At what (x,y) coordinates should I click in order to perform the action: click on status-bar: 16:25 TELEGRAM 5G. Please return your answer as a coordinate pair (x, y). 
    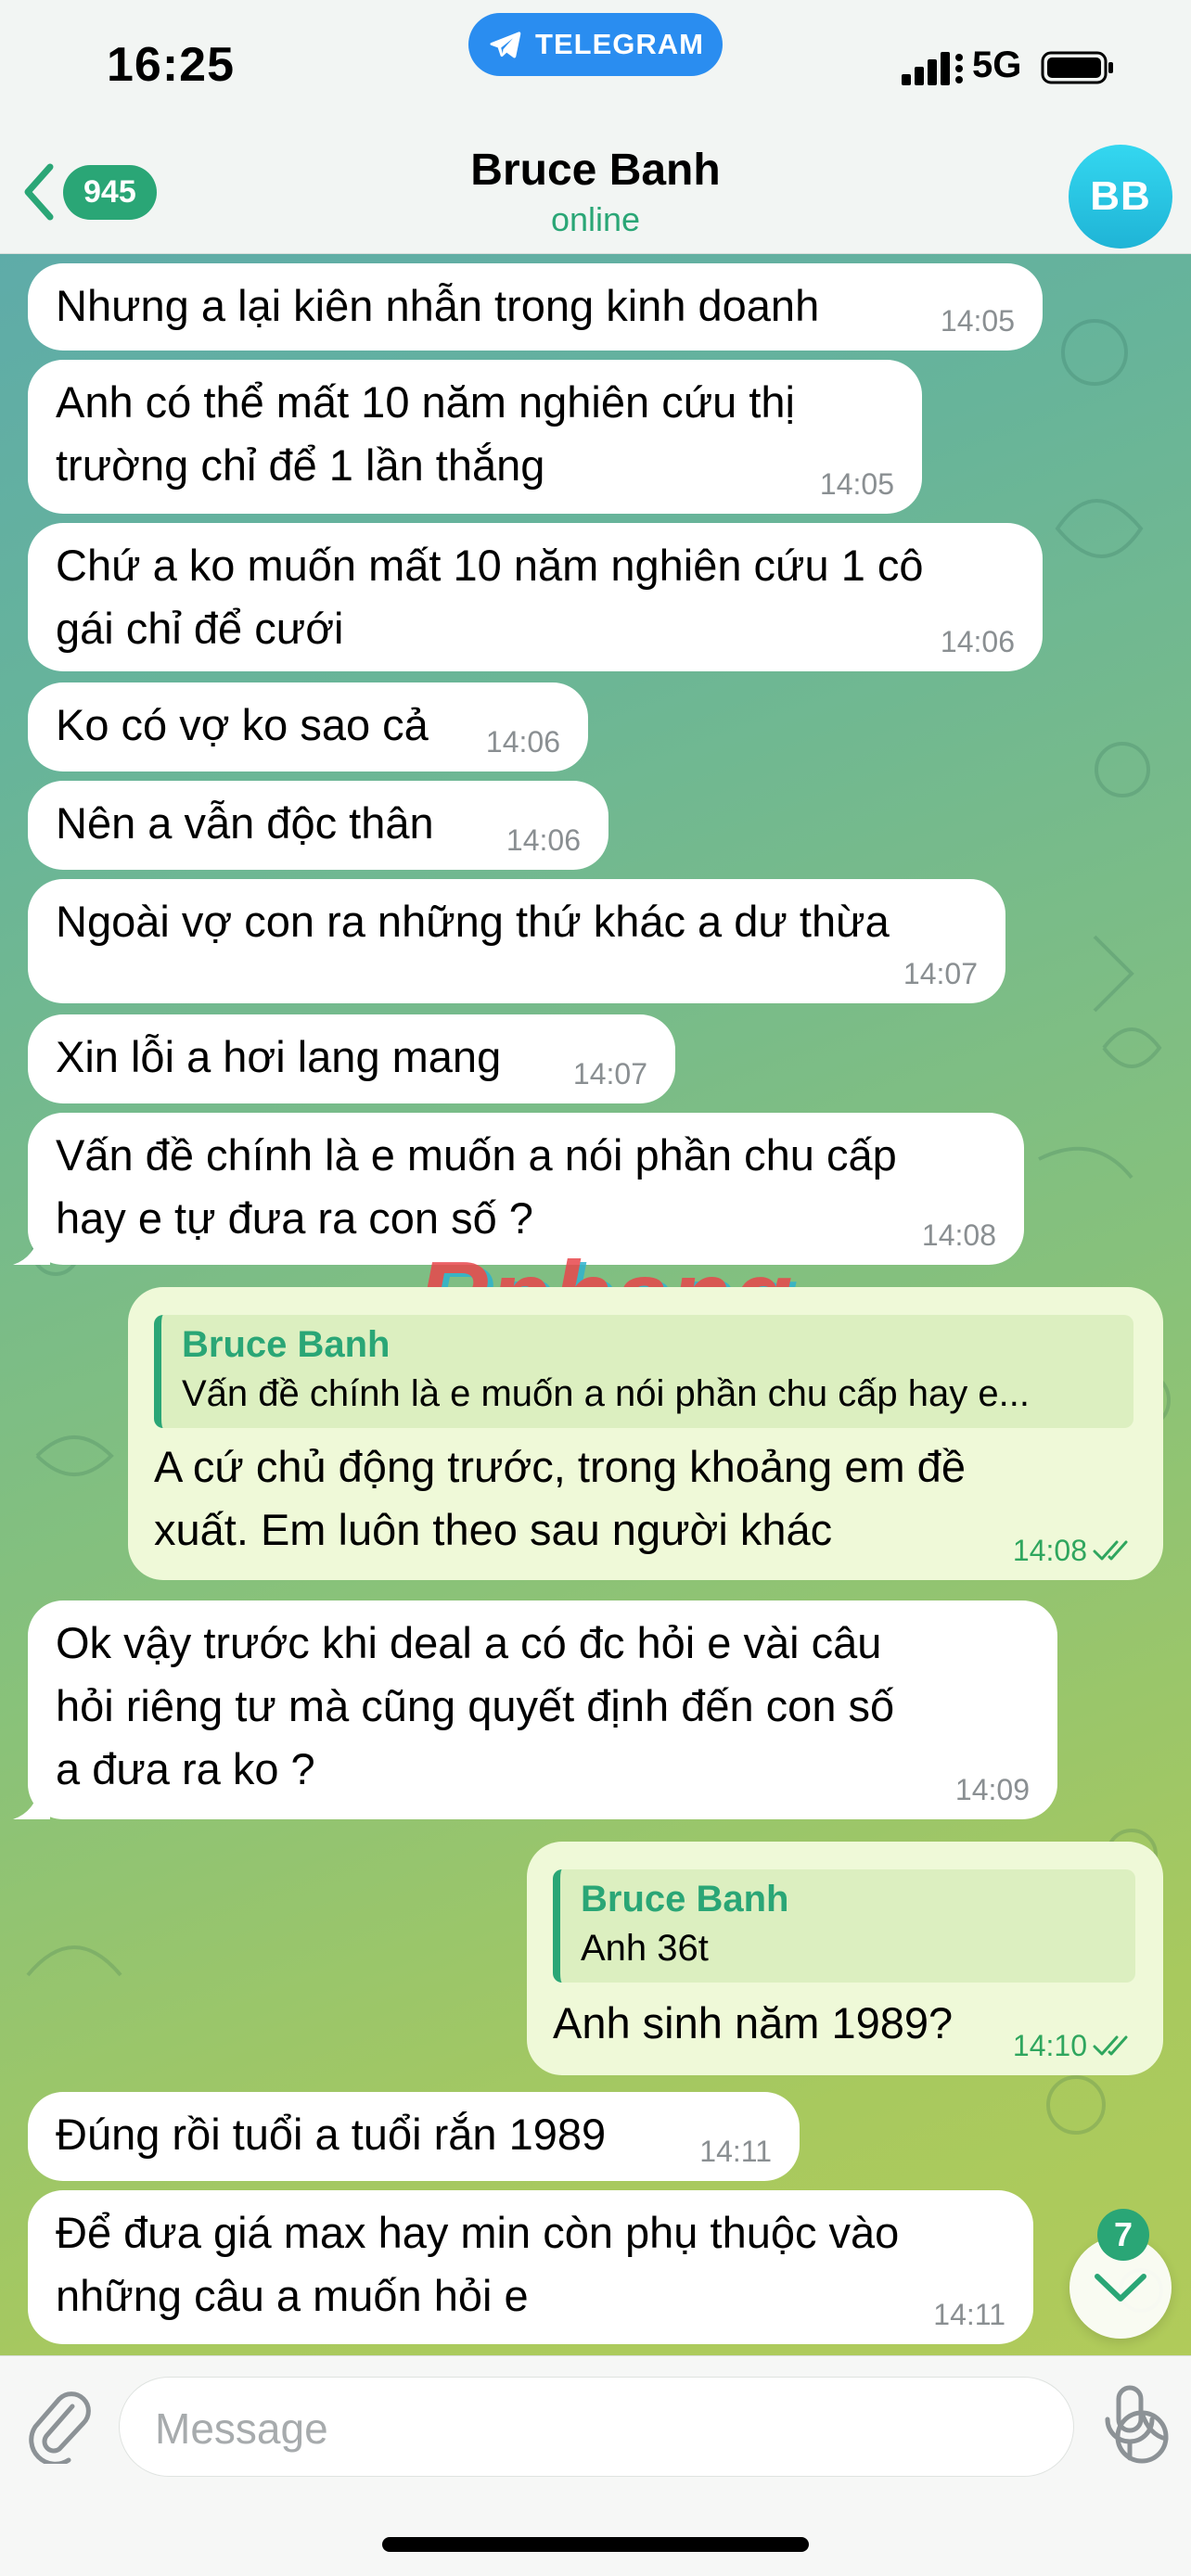
    Looking at the image, I should click on (595, 69).